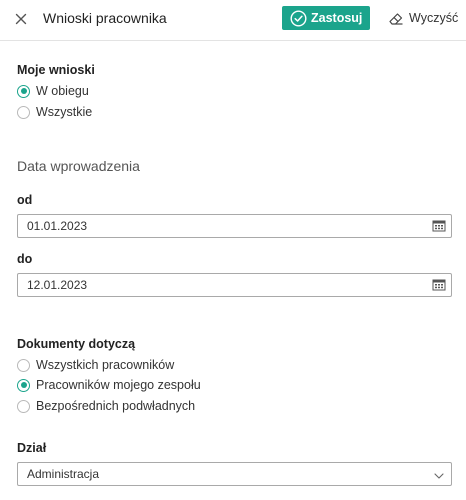 This screenshot has width=466, height=500. I want to click on date-to-label: do, so click(25, 259).